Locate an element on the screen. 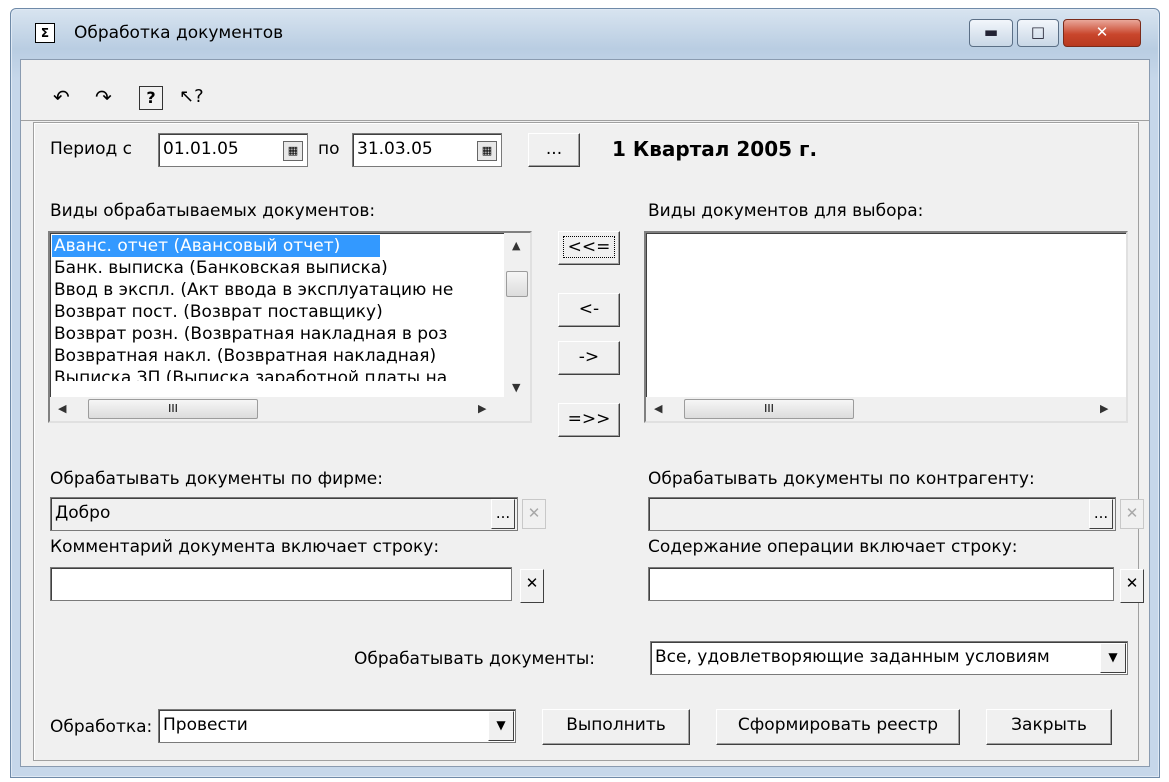 Image resolution: width=1169 pixels, height=782 pixels. vertical-scrollbar: ▲ ▼ is located at coordinates (517, 315).